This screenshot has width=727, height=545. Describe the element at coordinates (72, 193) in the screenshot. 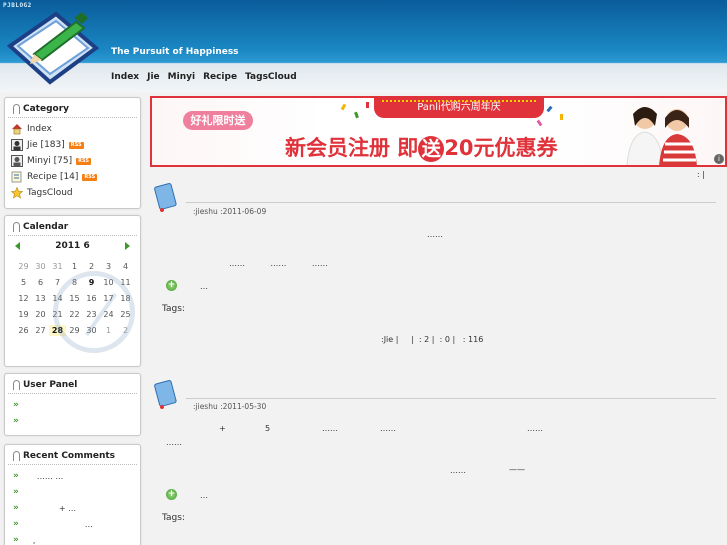

I see `category-item-tagscloud: TagsCloud` at that location.